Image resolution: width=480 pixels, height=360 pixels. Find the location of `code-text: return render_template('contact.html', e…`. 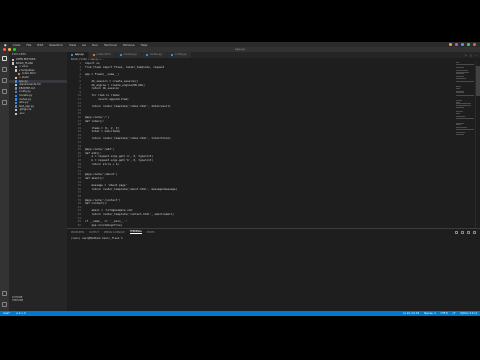

code-text: return render_template('contact.html', e… is located at coordinates (129, 213).